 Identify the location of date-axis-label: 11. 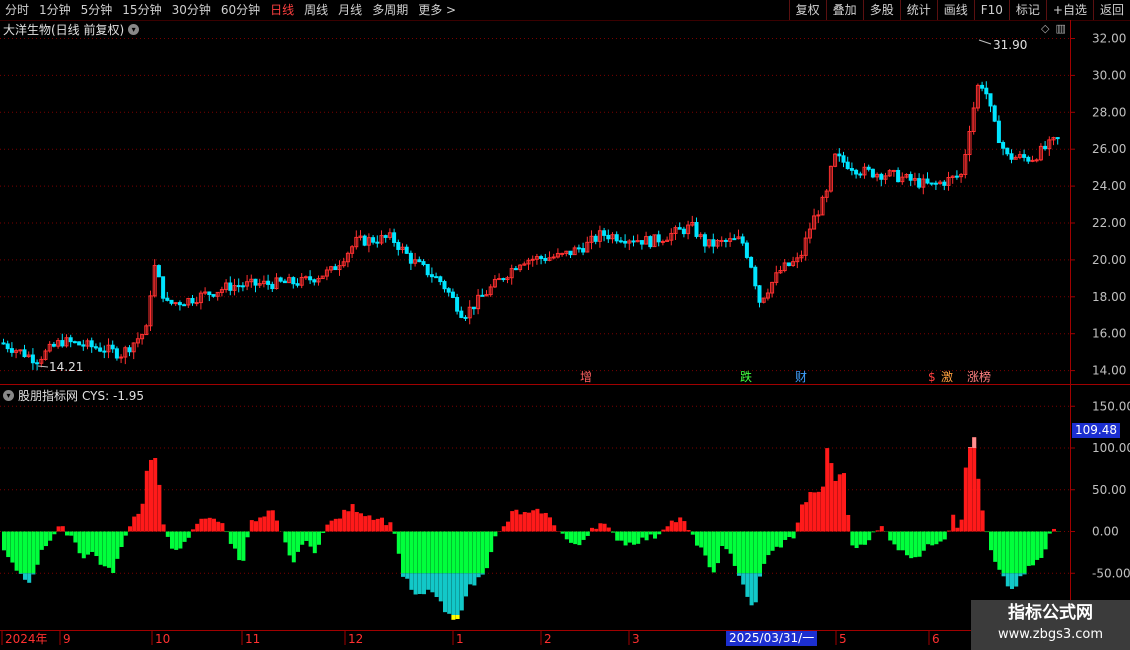
(252, 639).